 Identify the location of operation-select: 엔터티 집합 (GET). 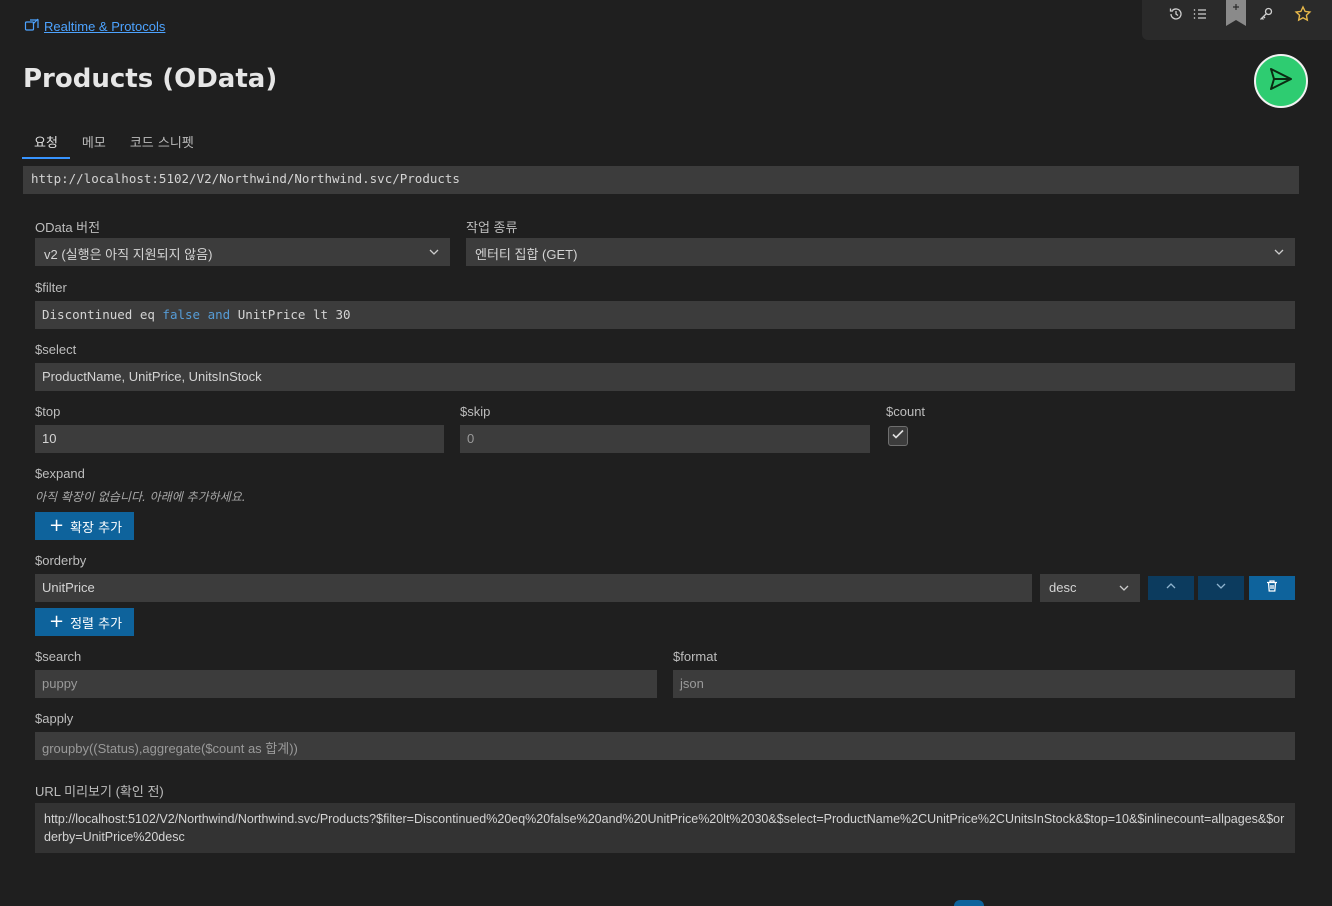
(880, 252).